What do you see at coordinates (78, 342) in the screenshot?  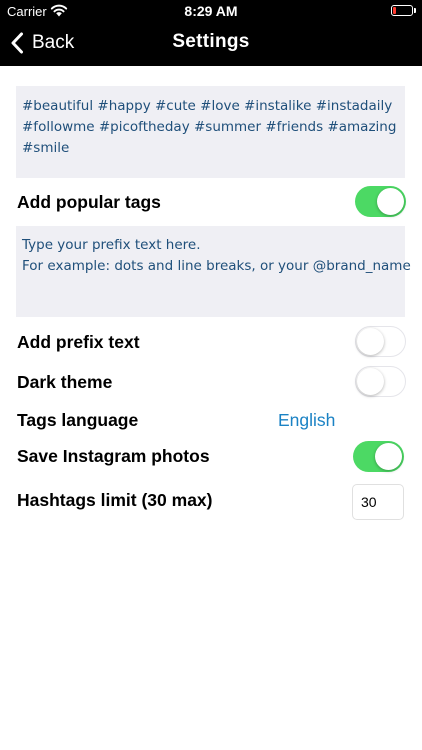 I see `add-prefix-text-label: Add prefix text` at bounding box center [78, 342].